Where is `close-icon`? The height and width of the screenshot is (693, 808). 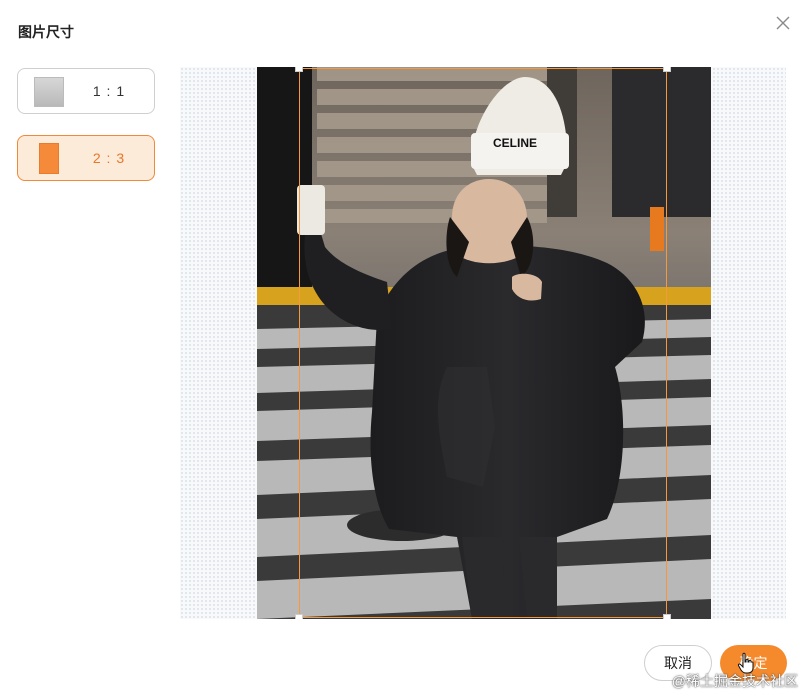 close-icon is located at coordinates (783, 23).